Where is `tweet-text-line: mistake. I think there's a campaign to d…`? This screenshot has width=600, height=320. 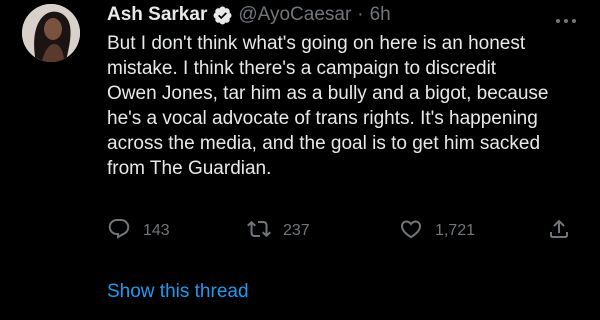
tweet-text-line: mistake. I think there's a campaign to d… is located at coordinates (302, 68).